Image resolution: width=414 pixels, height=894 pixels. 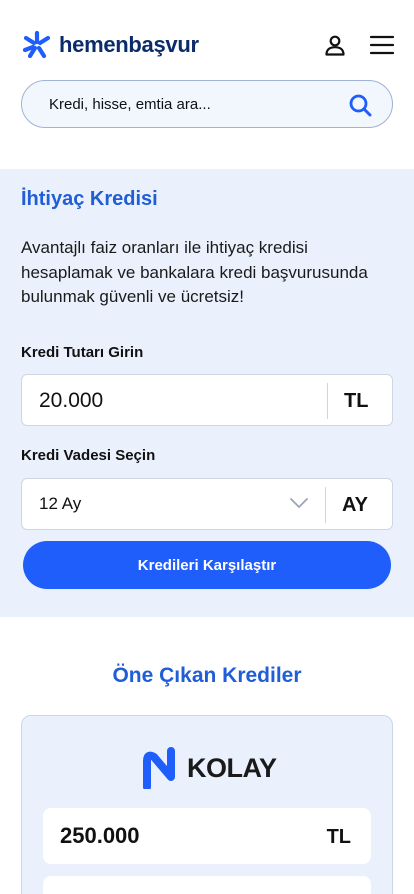 I want to click on bank-logo: KOLAY, so click(x=210, y=768).